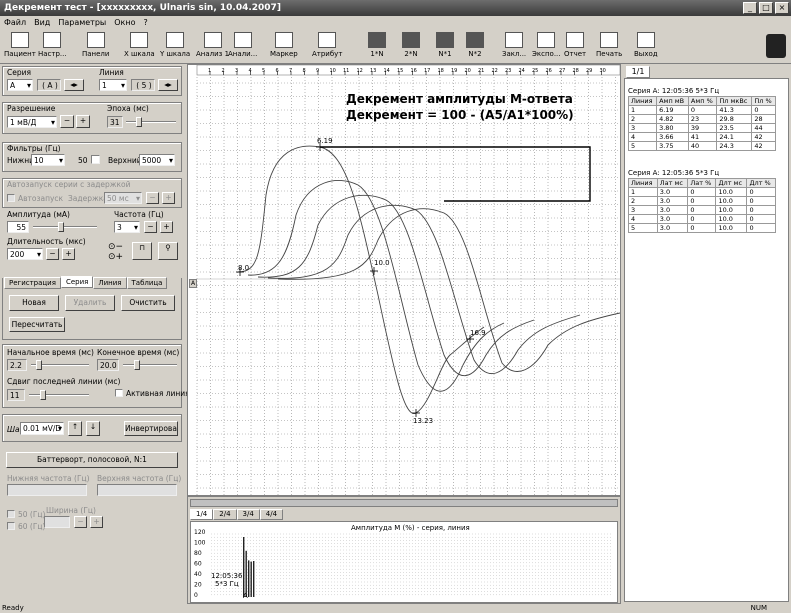 This screenshot has width=791, height=613. What do you see at coordinates (43, 395) in the screenshot?
I see `shift-slider-thumb` at bounding box center [43, 395].